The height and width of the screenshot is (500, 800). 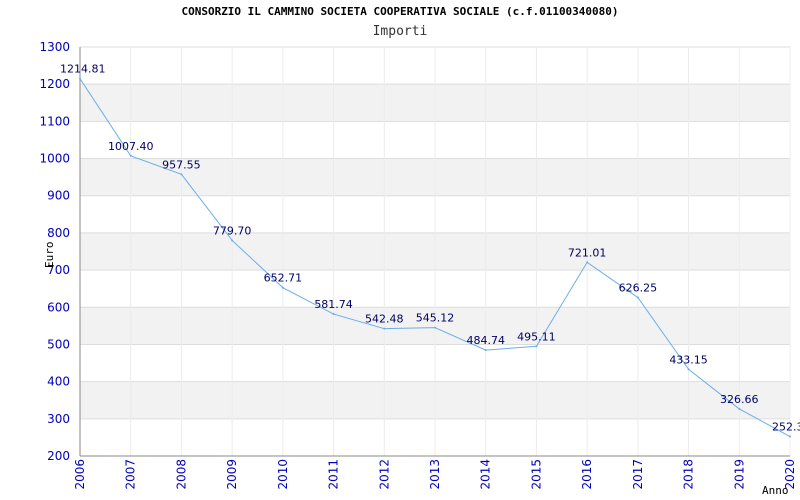 I want to click on x-tick-label: 2017, so click(x=638, y=474).